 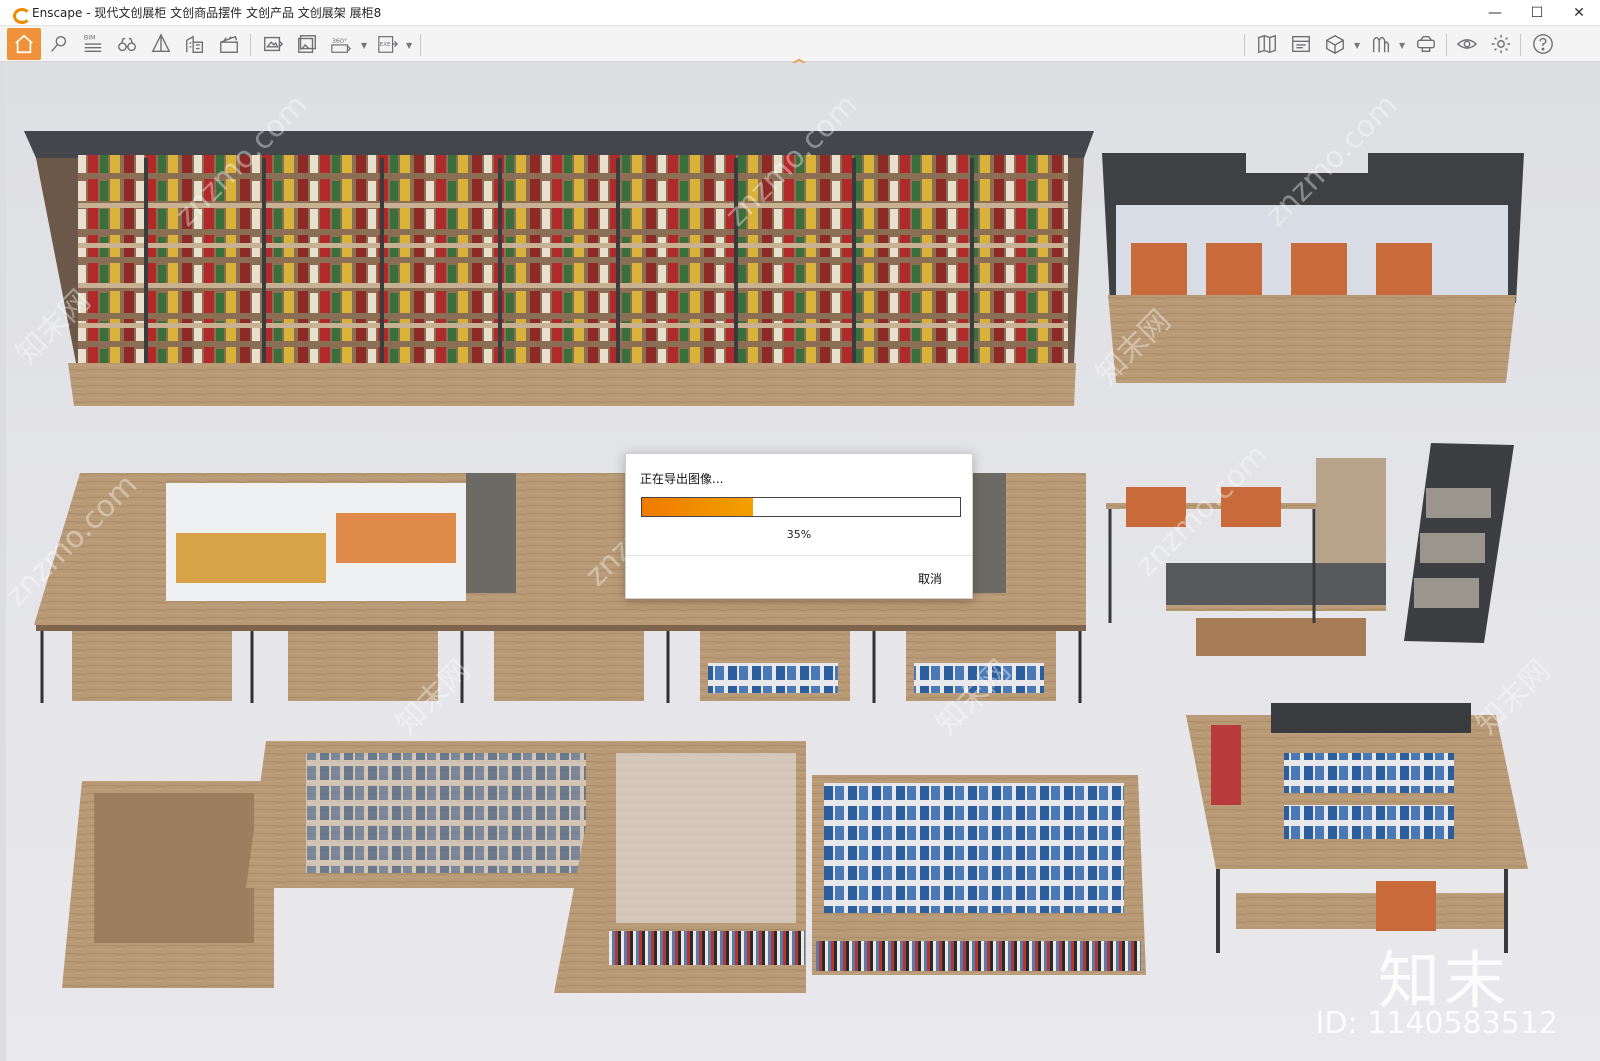 I want to click on panorama-360-icon: 360°, so click(x=341, y=45).